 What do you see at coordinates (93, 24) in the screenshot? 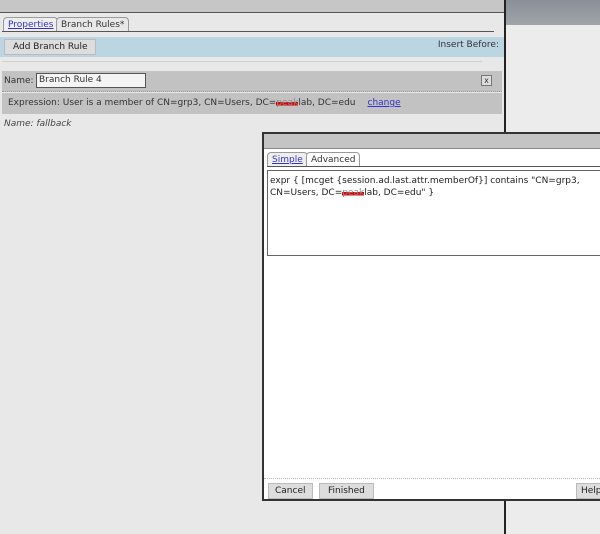
I see `tab-branch-rules: Branch Rules*` at bounding box center [93, 24].